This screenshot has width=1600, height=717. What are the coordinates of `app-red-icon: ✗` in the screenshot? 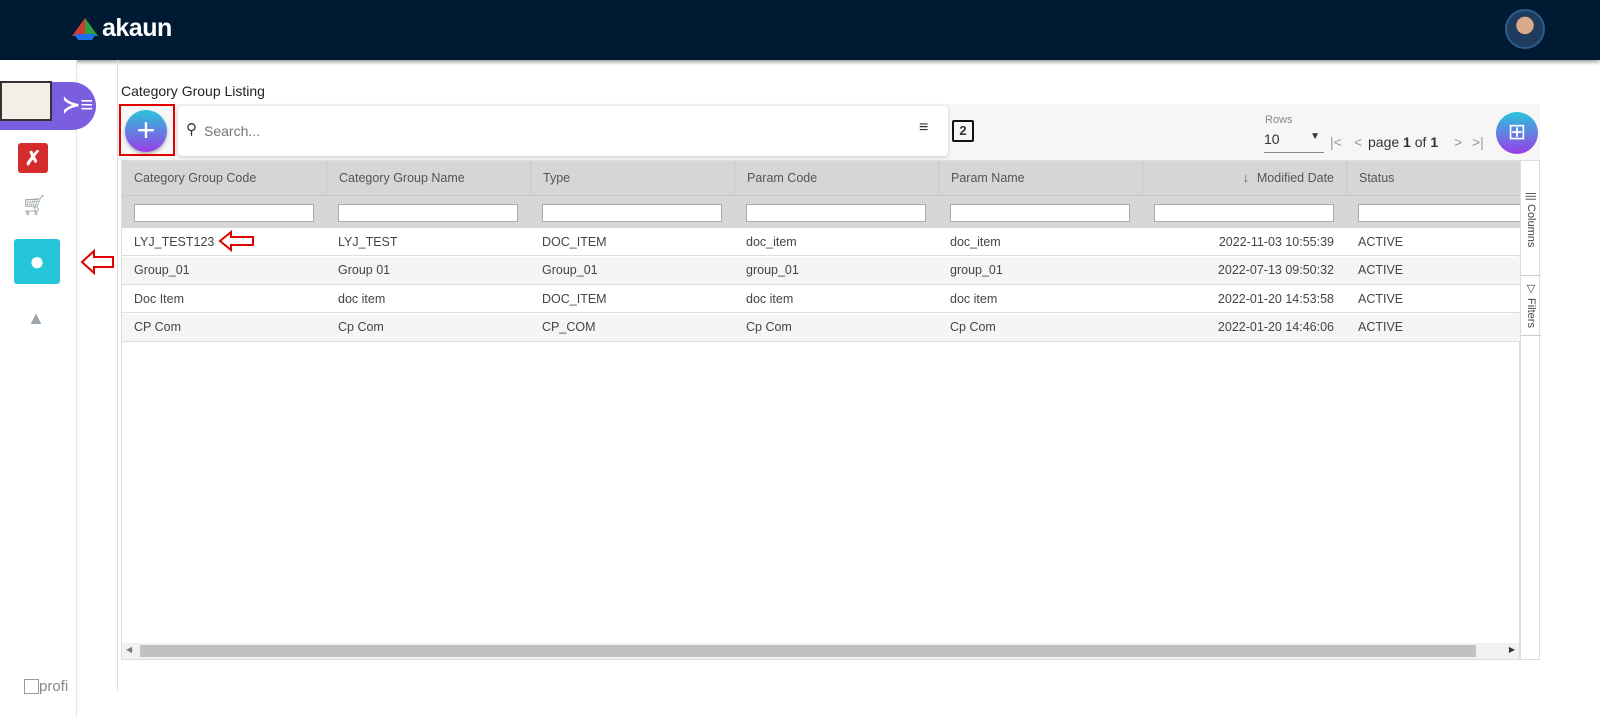 It's located at (33, 158).